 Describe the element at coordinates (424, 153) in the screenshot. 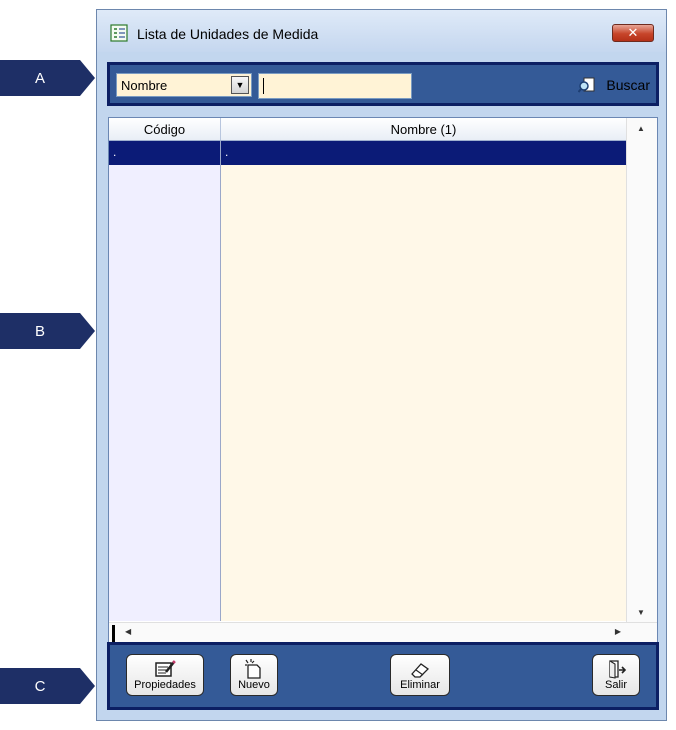

I see `cell-name: .` at that location.